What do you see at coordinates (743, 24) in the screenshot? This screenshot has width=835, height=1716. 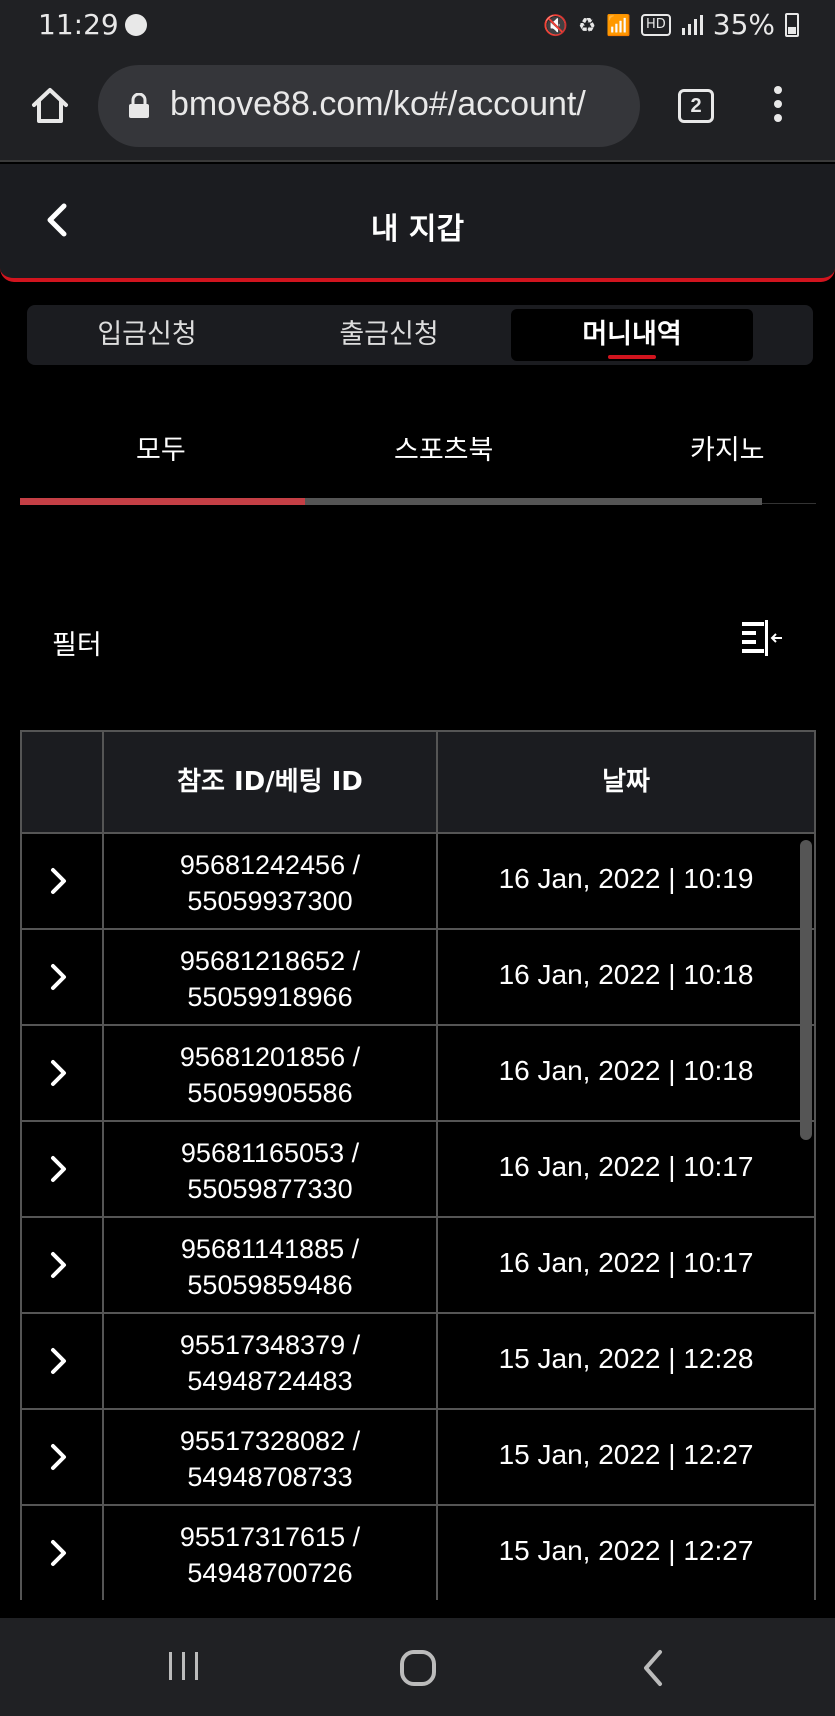 I see `battery-percent: 35%` at bounding box center [743, 24].